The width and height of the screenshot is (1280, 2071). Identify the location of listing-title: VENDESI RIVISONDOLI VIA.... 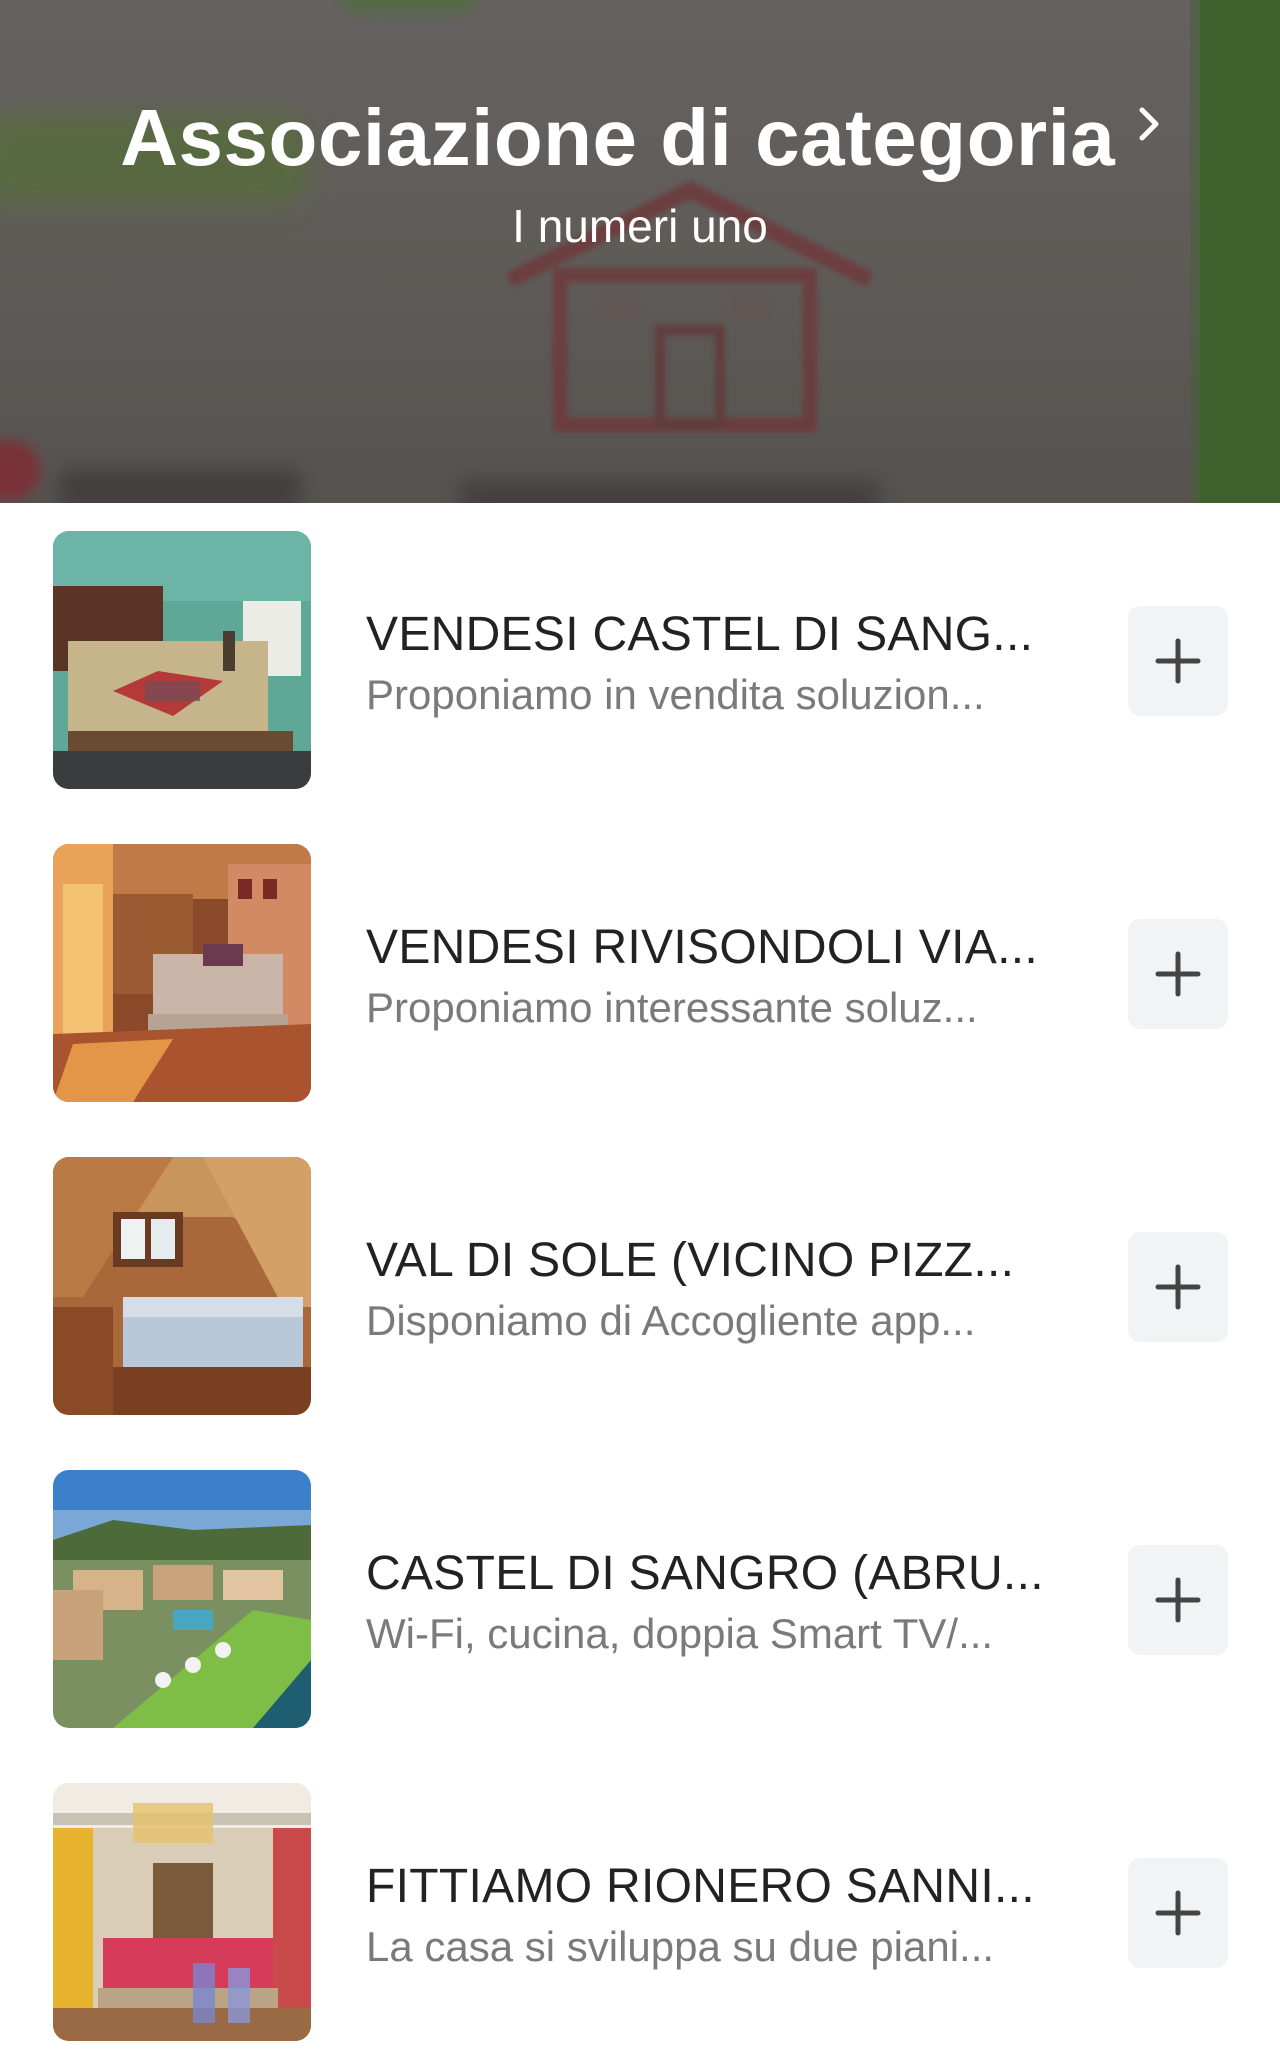
(702, 947).